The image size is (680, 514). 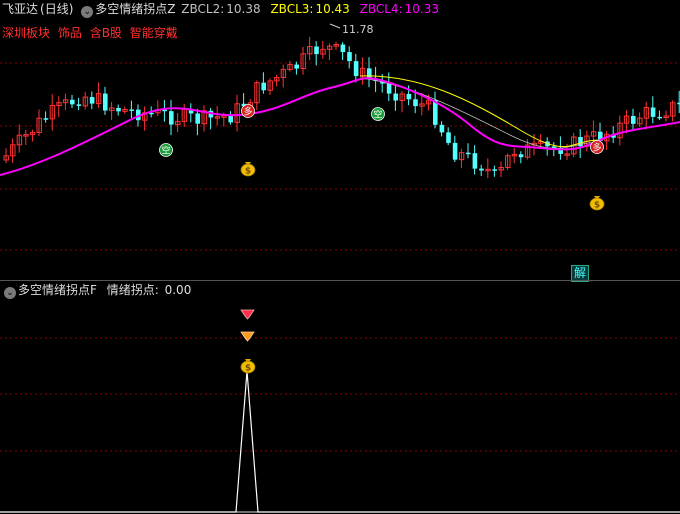 I want to click on zbcl4-label: ZBCL4:, so click(x=381, y=9).